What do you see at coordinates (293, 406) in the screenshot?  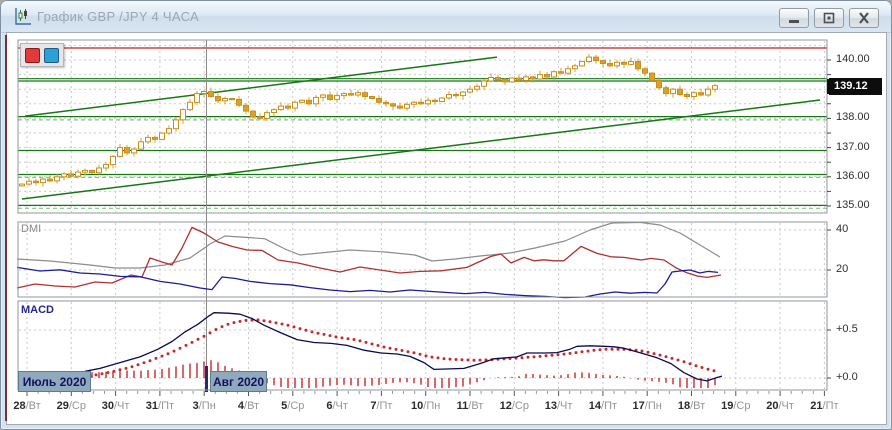 I see `date-axis-label: 5/Ср` at bounding box center [293, 406].